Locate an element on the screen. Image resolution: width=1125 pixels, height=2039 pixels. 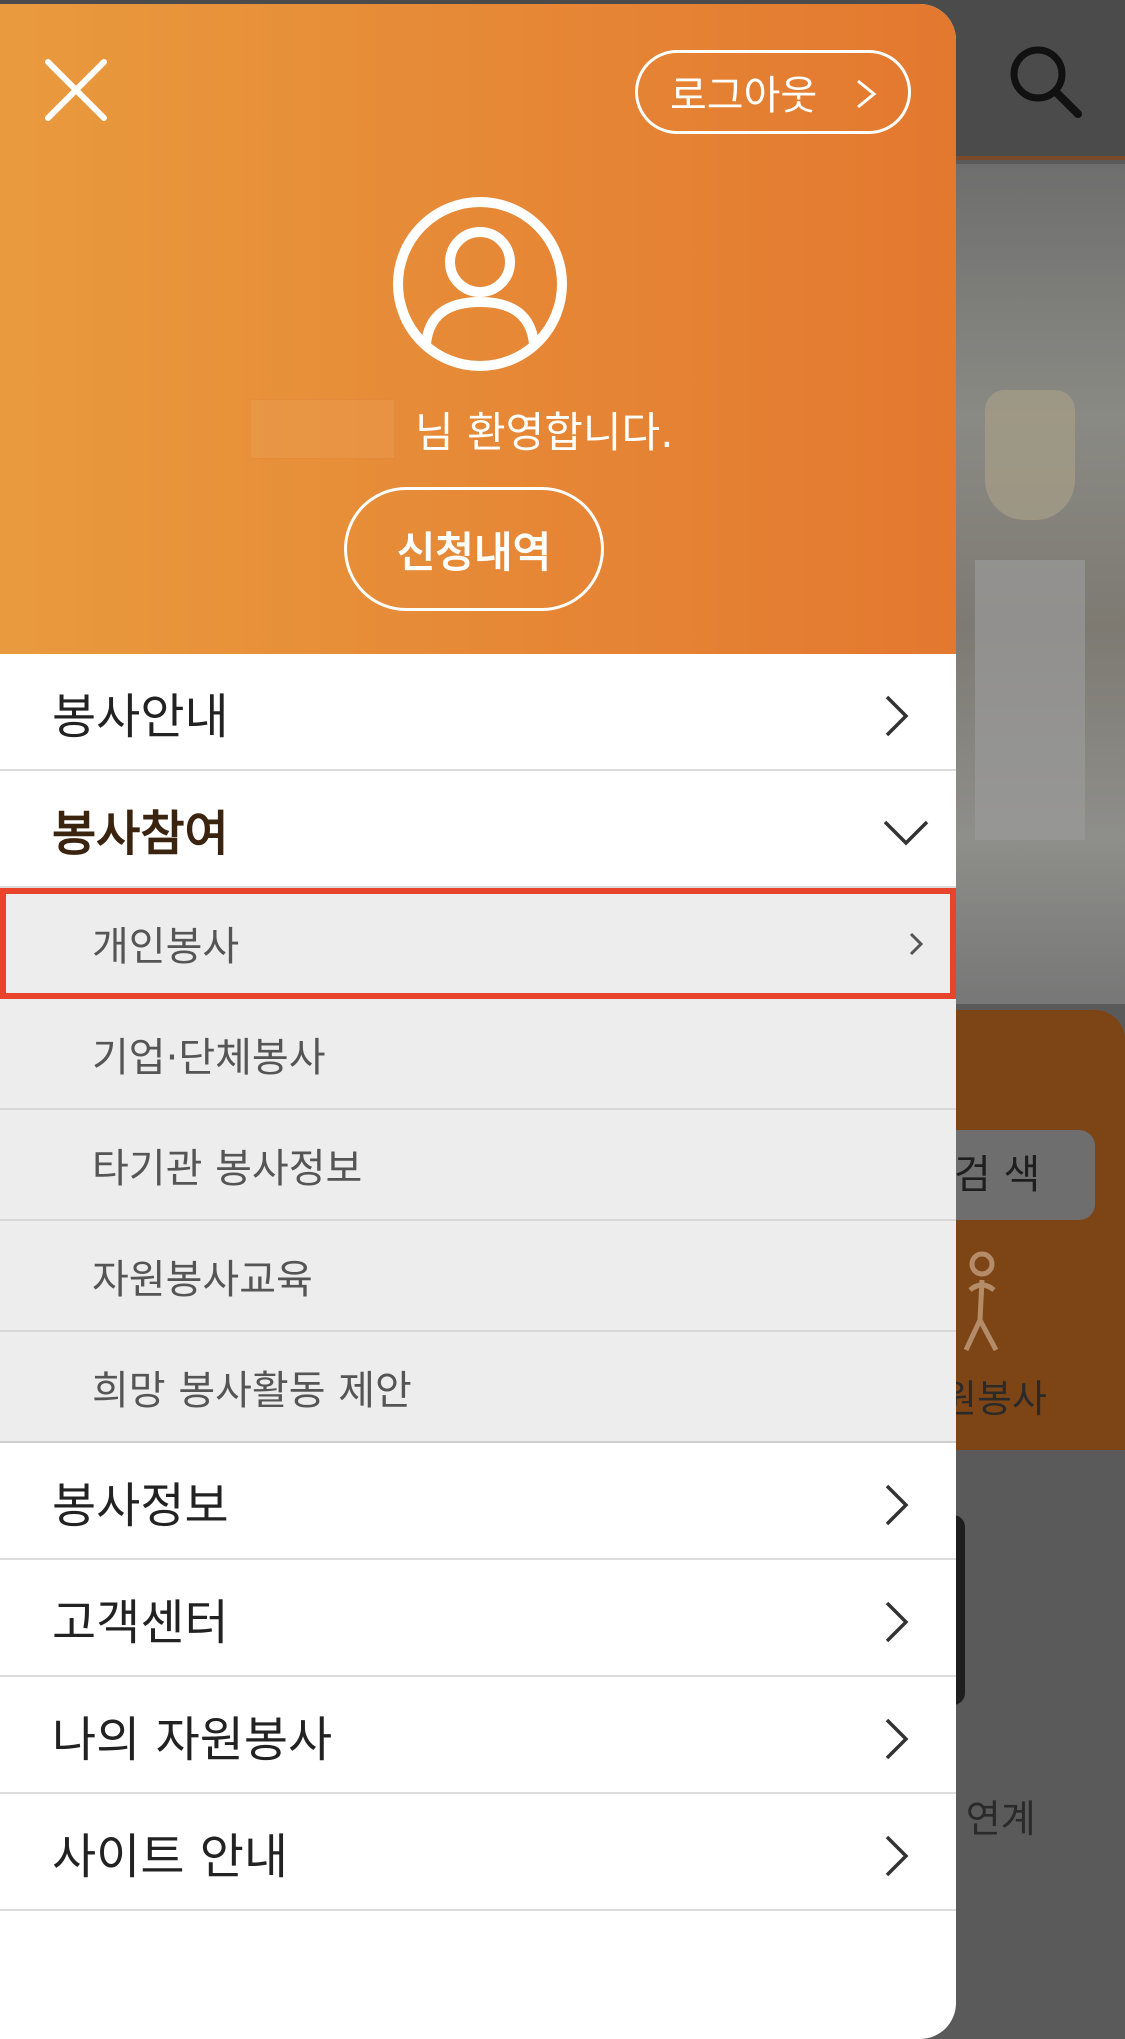
submenu-item-label: 기업·단체봉사 is located at coordinates (209, 1057).